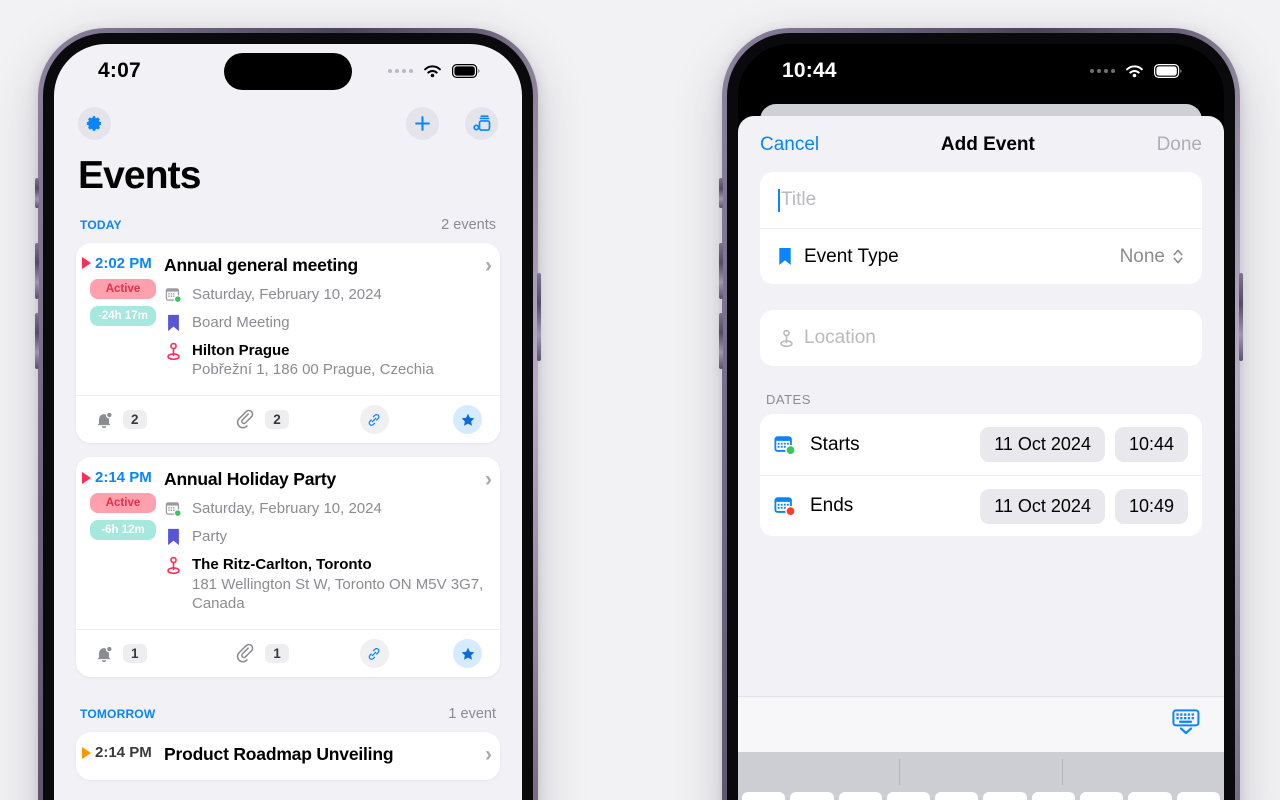  Describe the element at coordinates (123, 263) in the screenshot. I see `event-time: 2:02 PM` at that location.